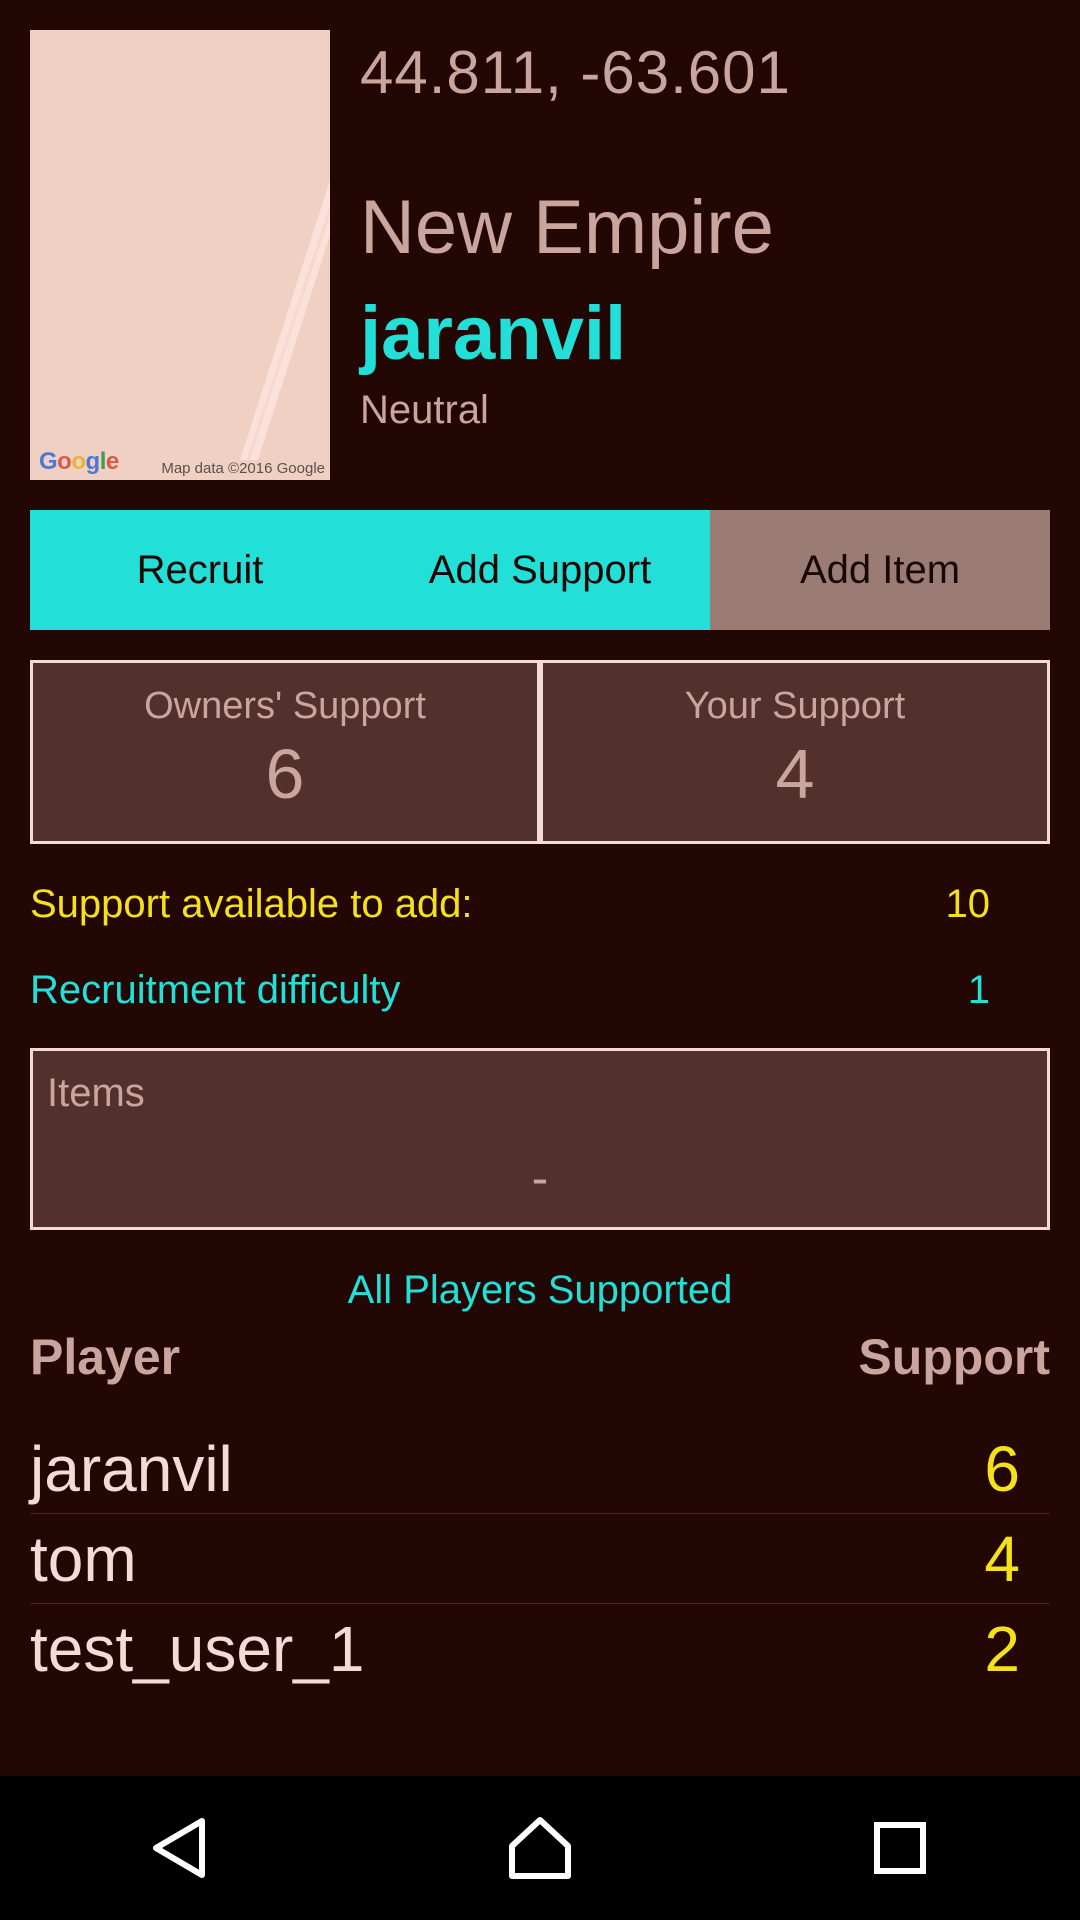  I want to click on items-label: Items, so click(96, 1093).